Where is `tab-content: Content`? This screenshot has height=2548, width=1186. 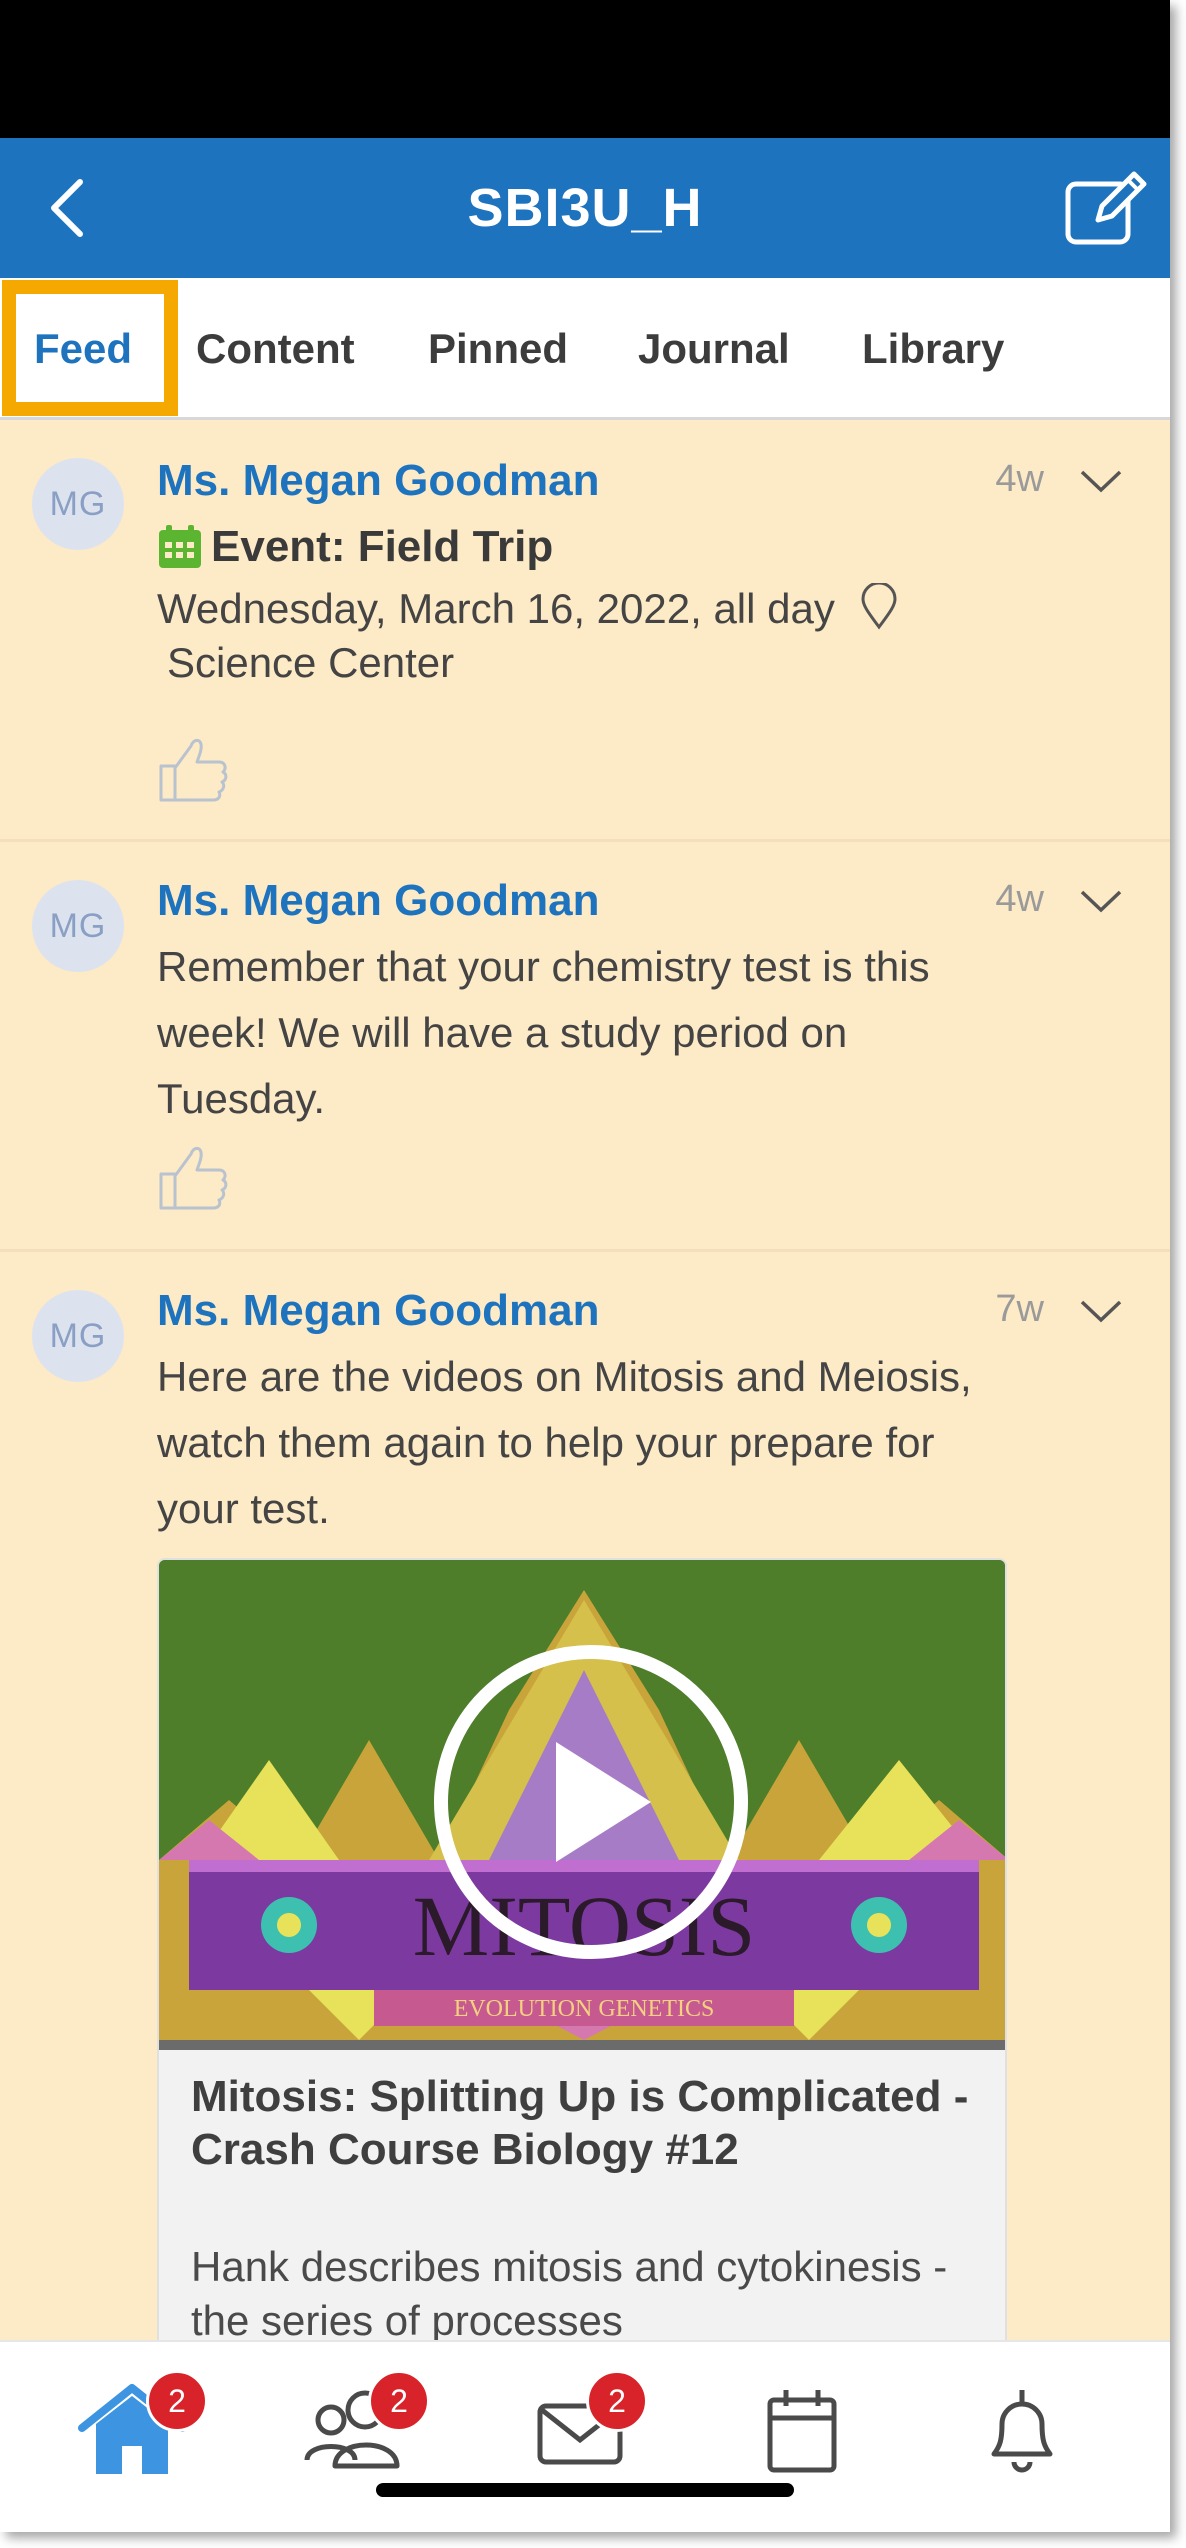 tab-content: Content is located at coordinates (275, 349).